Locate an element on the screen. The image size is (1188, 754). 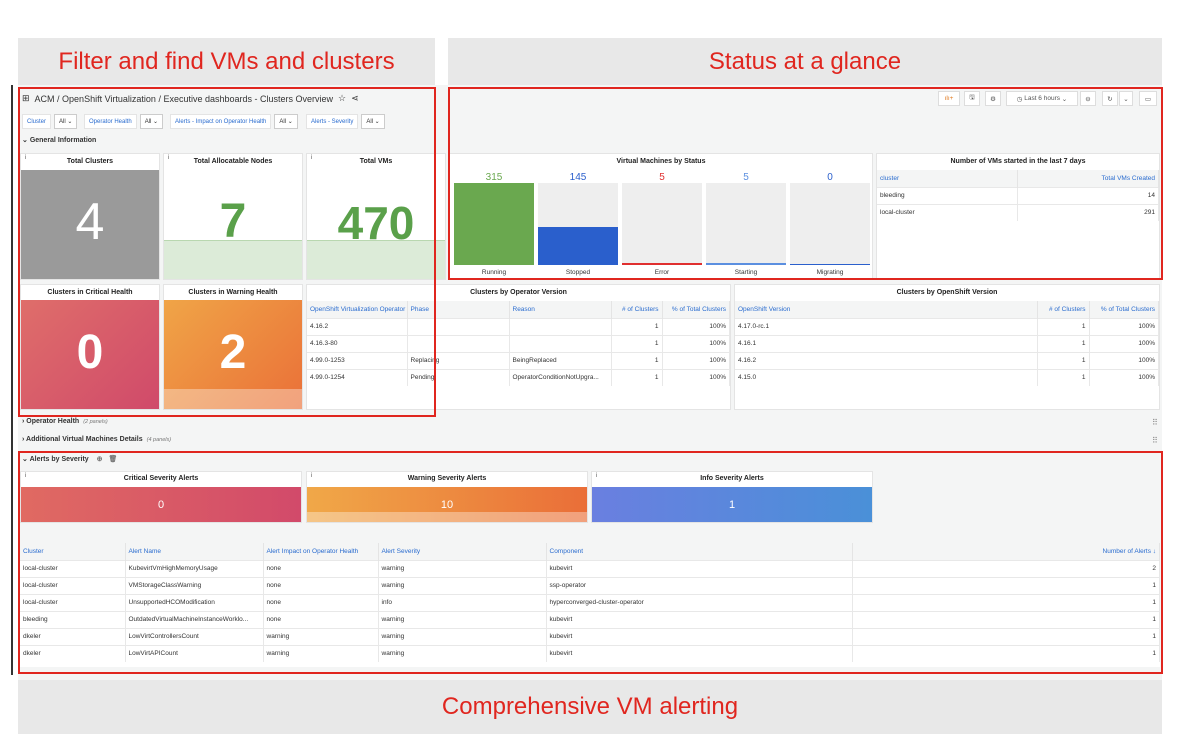
table-cell: UnsupportedHCOModification is located at coordinates (194, 602).